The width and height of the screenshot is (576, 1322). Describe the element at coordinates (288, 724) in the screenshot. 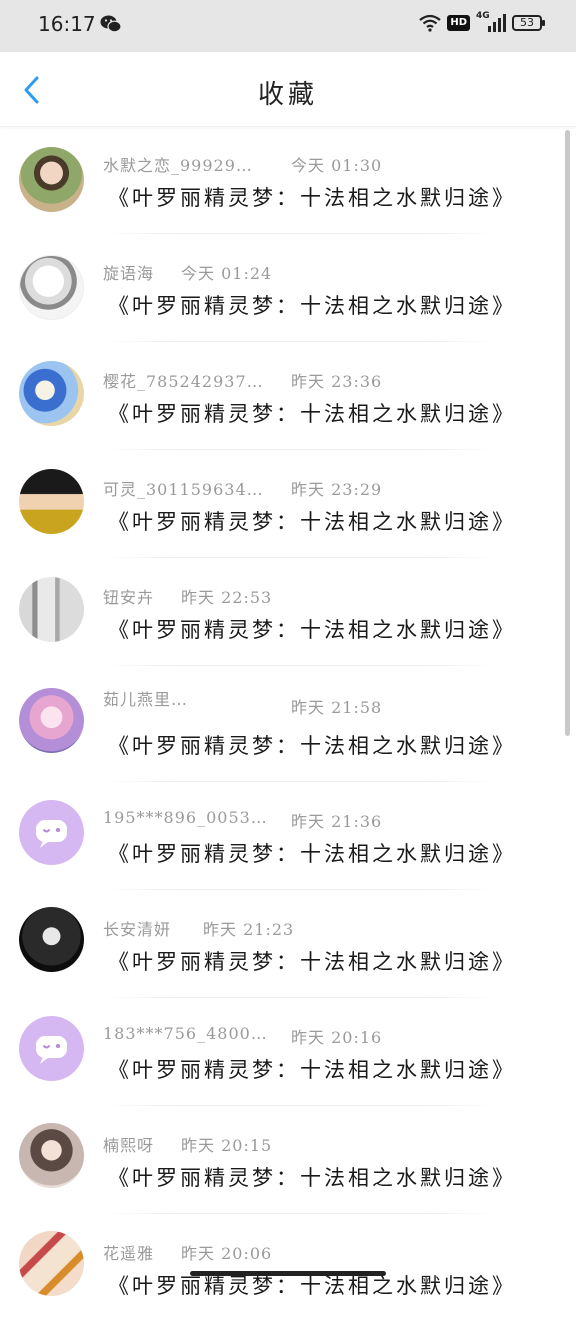

I see `list-item: 茹儿燕里… 昨天 21:58 《叶罗丽精灵梦：十法相之水默归途》` at that location.